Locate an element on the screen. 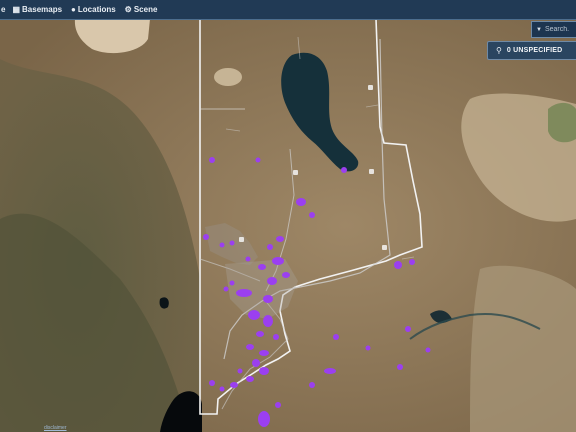 This screenshot has height=432, width=576. scene-icon: ⚙ is located at coordinates (128, 9).